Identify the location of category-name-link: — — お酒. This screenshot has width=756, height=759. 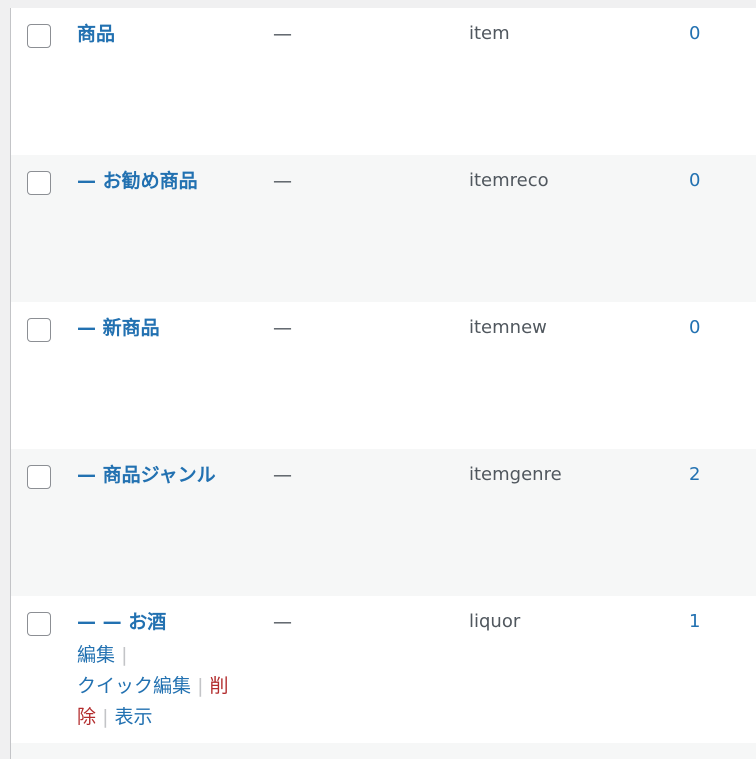
(121, 622).